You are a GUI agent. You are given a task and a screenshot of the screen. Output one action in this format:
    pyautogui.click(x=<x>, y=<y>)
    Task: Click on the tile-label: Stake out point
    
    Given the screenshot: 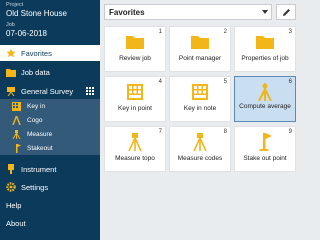 What is the action you would take?
    pyautogui.click(x=265, y=158)
    